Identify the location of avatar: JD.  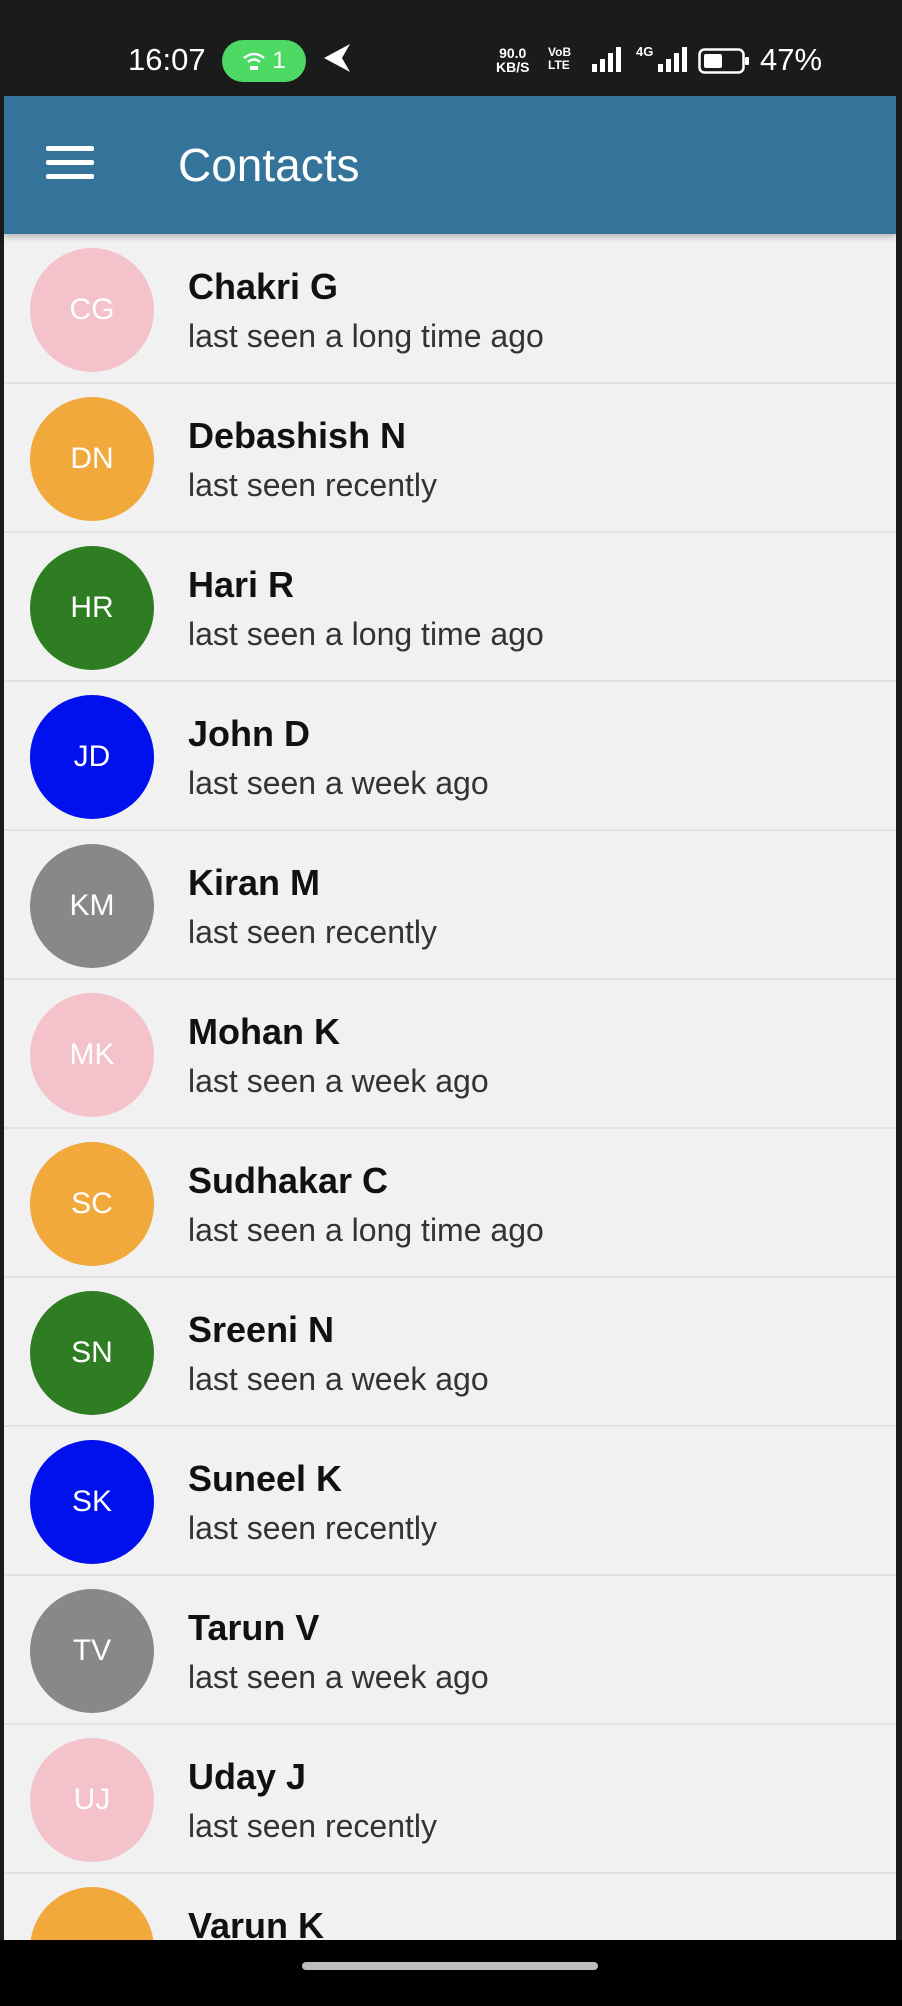
(92, 757).